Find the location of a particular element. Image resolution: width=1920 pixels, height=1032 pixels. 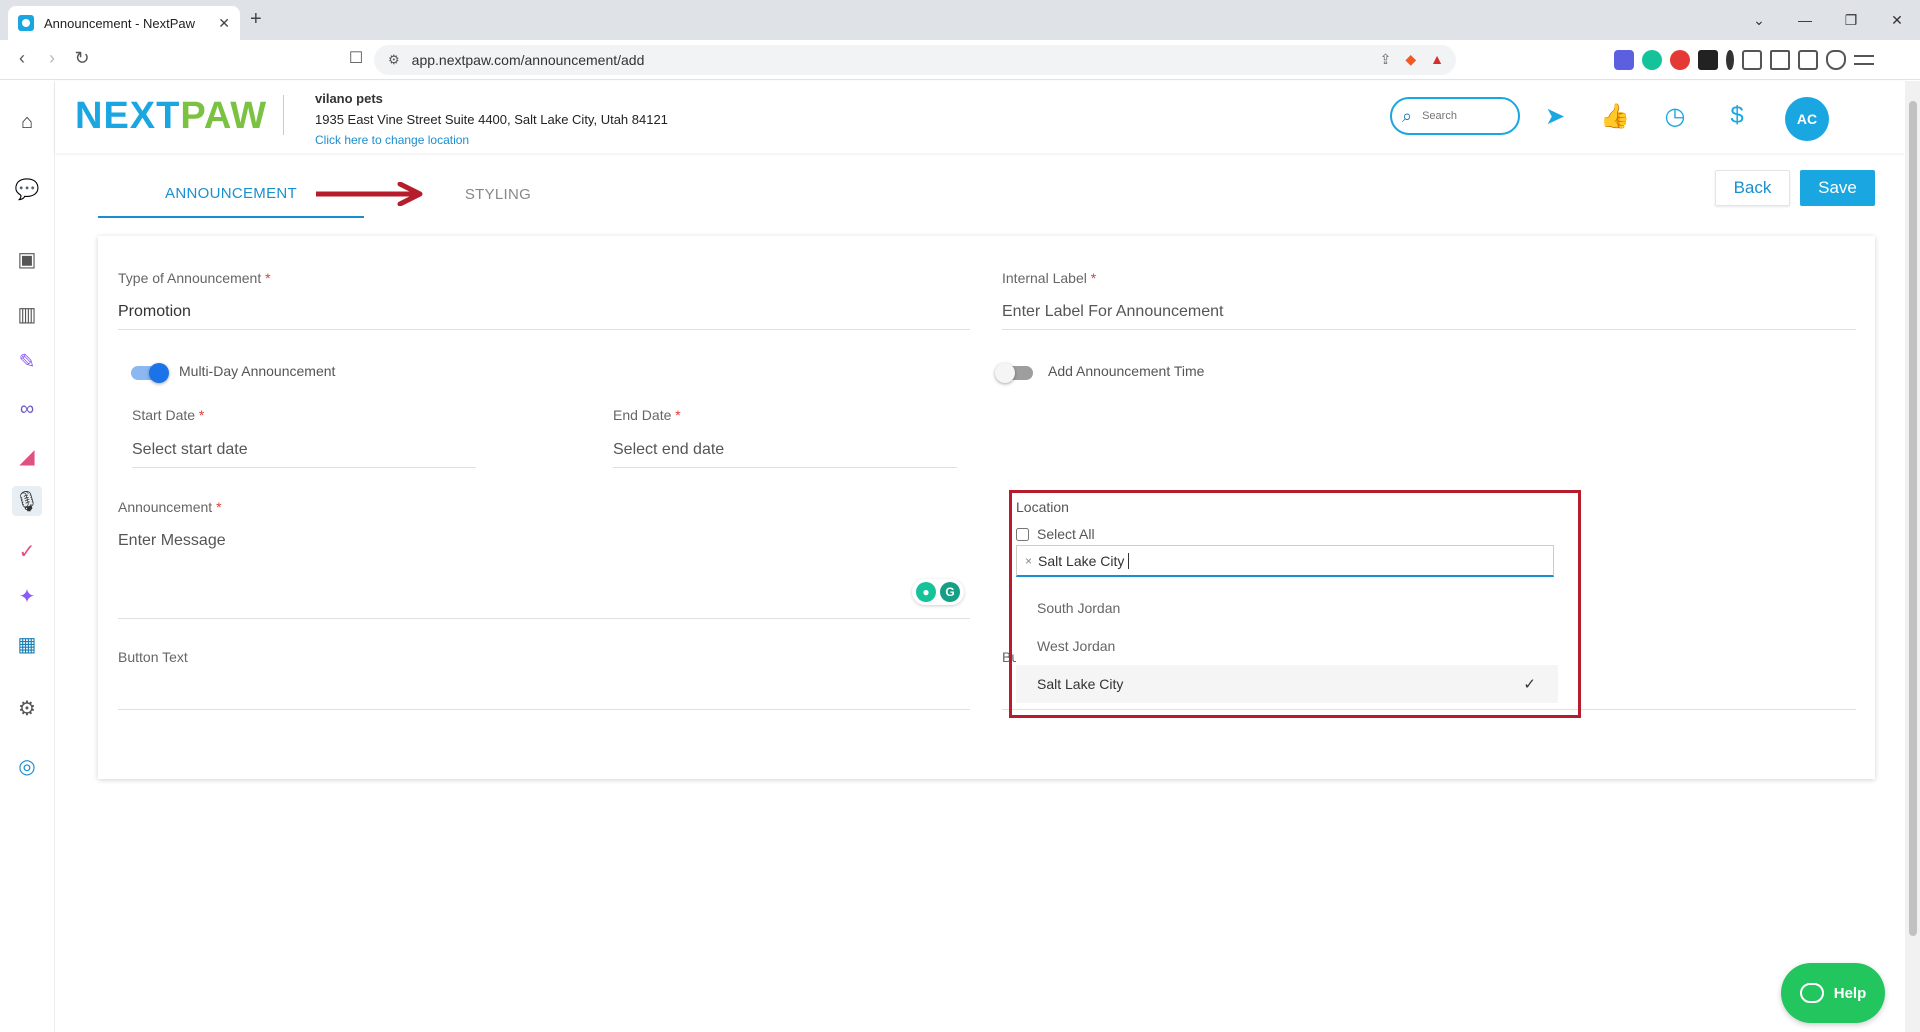

contacts-icon: ▣ is located at coordinates (27, 259).